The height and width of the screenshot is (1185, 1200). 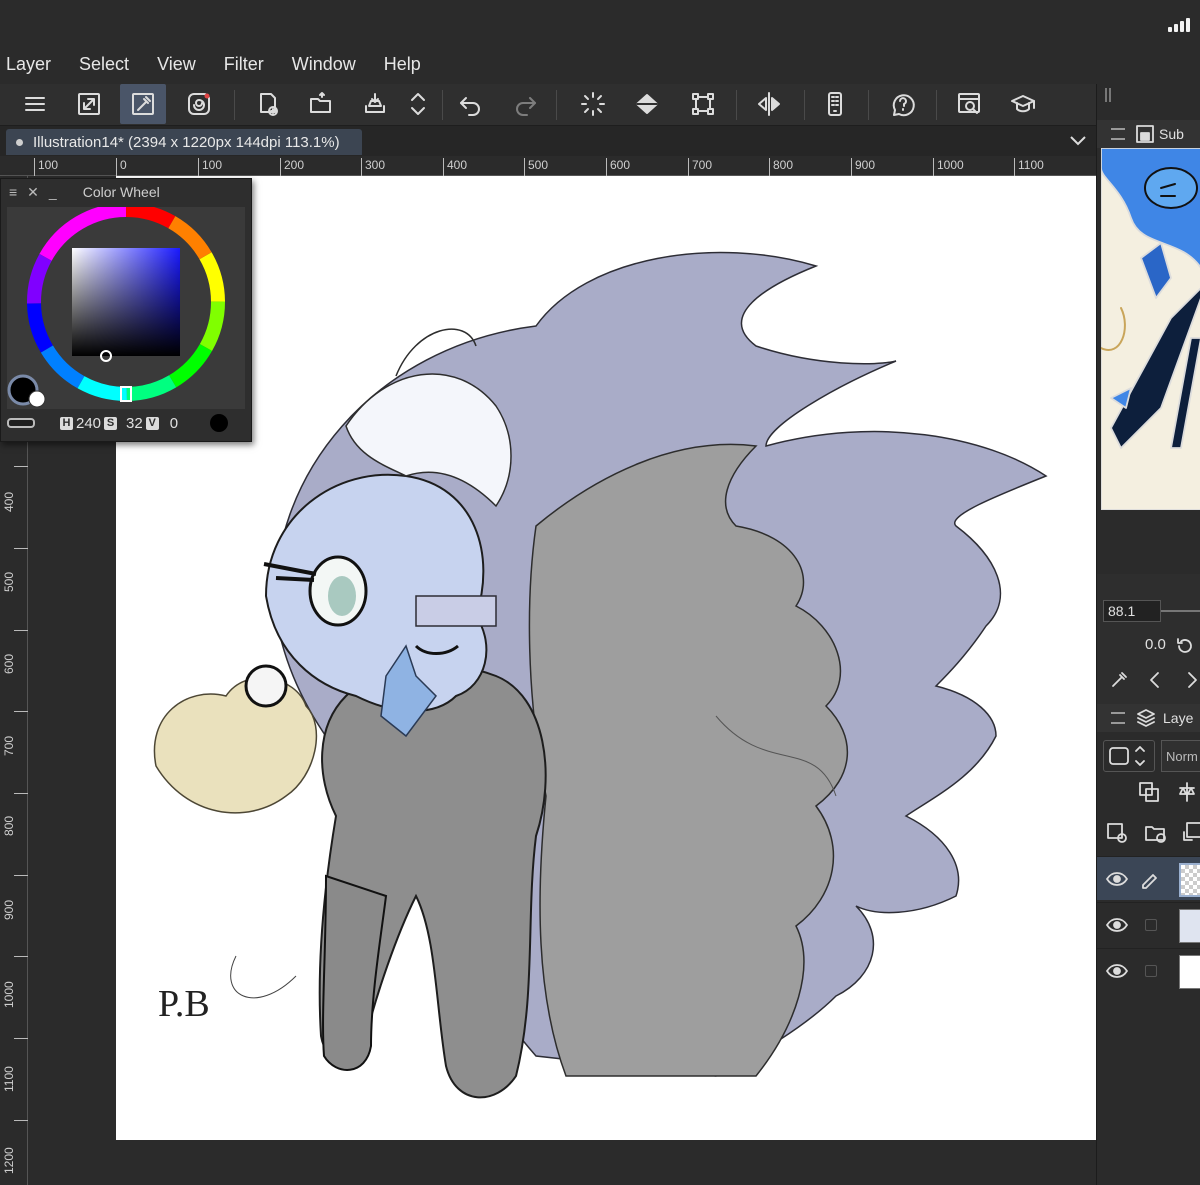 I want to click on layer-color-dropdown, so click(x=1129, y=756).